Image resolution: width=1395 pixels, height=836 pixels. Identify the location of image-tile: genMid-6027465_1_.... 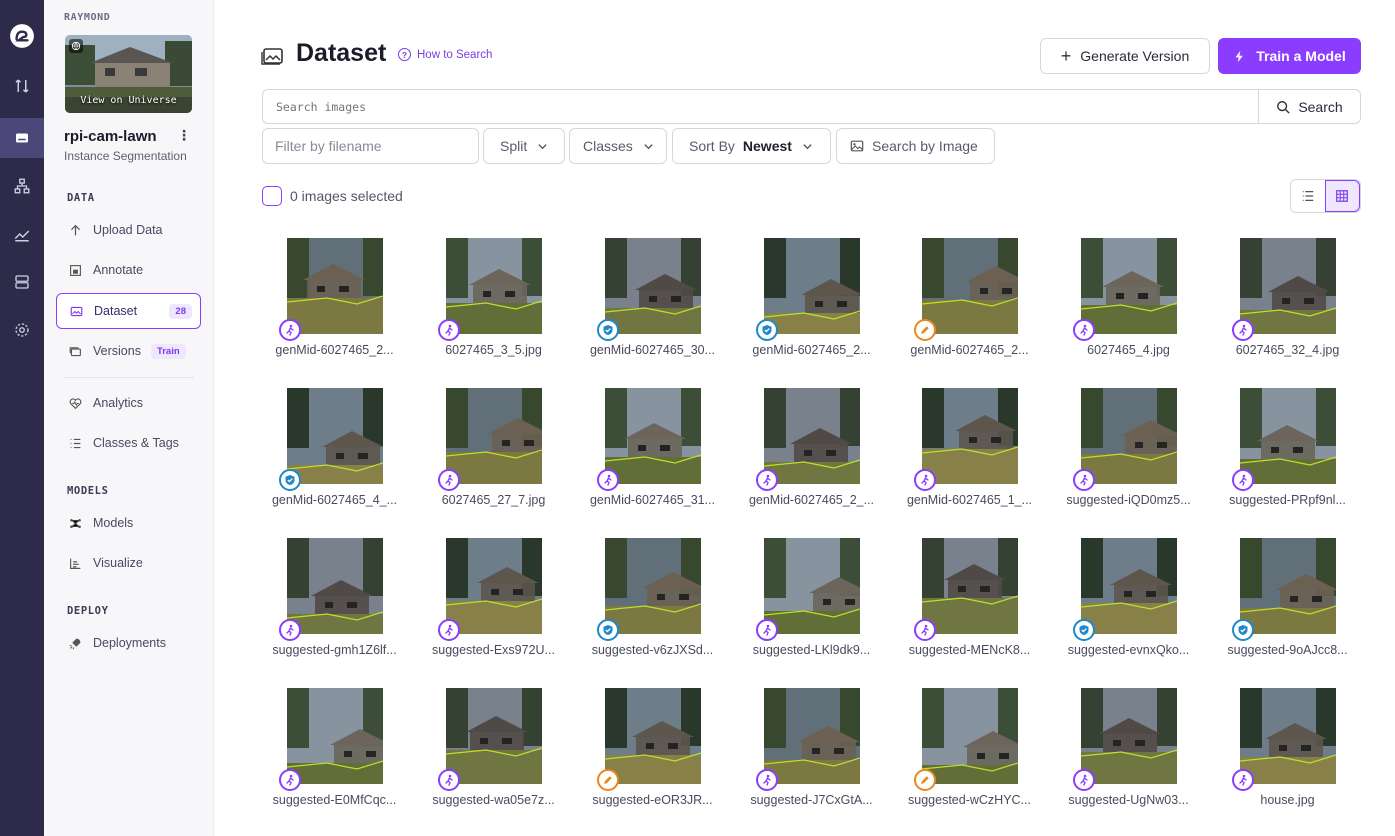
(965, 450).